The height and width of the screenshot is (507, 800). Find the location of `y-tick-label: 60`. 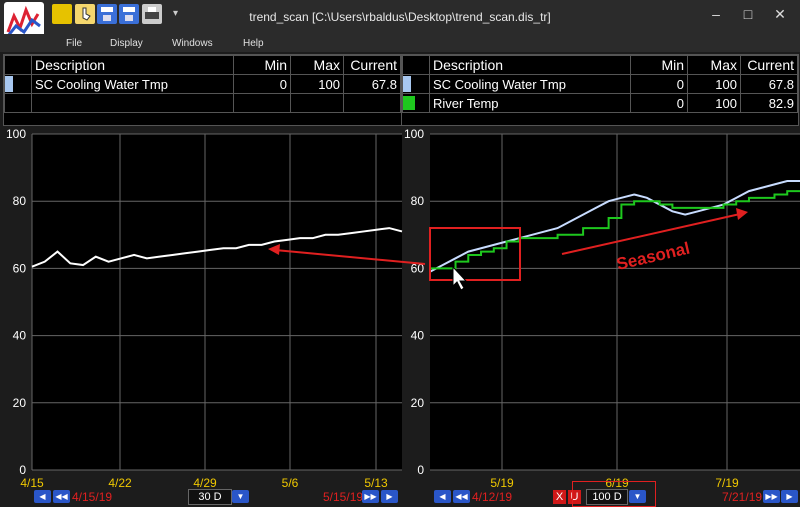

y-tick-label: 60 is located at coordinates (20, 268).